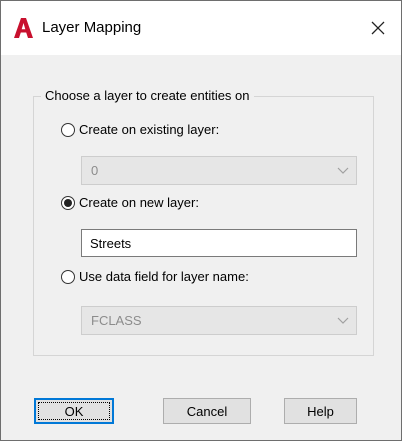  I want to click on data-field-dropdown: FCLASS, so click(219, 320).